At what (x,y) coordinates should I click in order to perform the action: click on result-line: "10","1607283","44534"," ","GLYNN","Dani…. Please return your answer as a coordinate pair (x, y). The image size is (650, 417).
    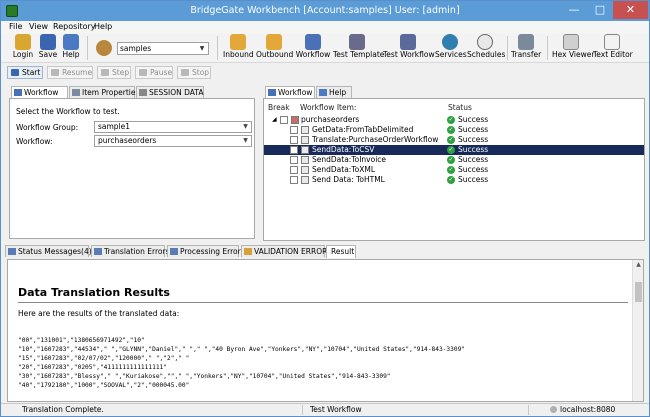
    Looking at the image, I should click on (242, 349).